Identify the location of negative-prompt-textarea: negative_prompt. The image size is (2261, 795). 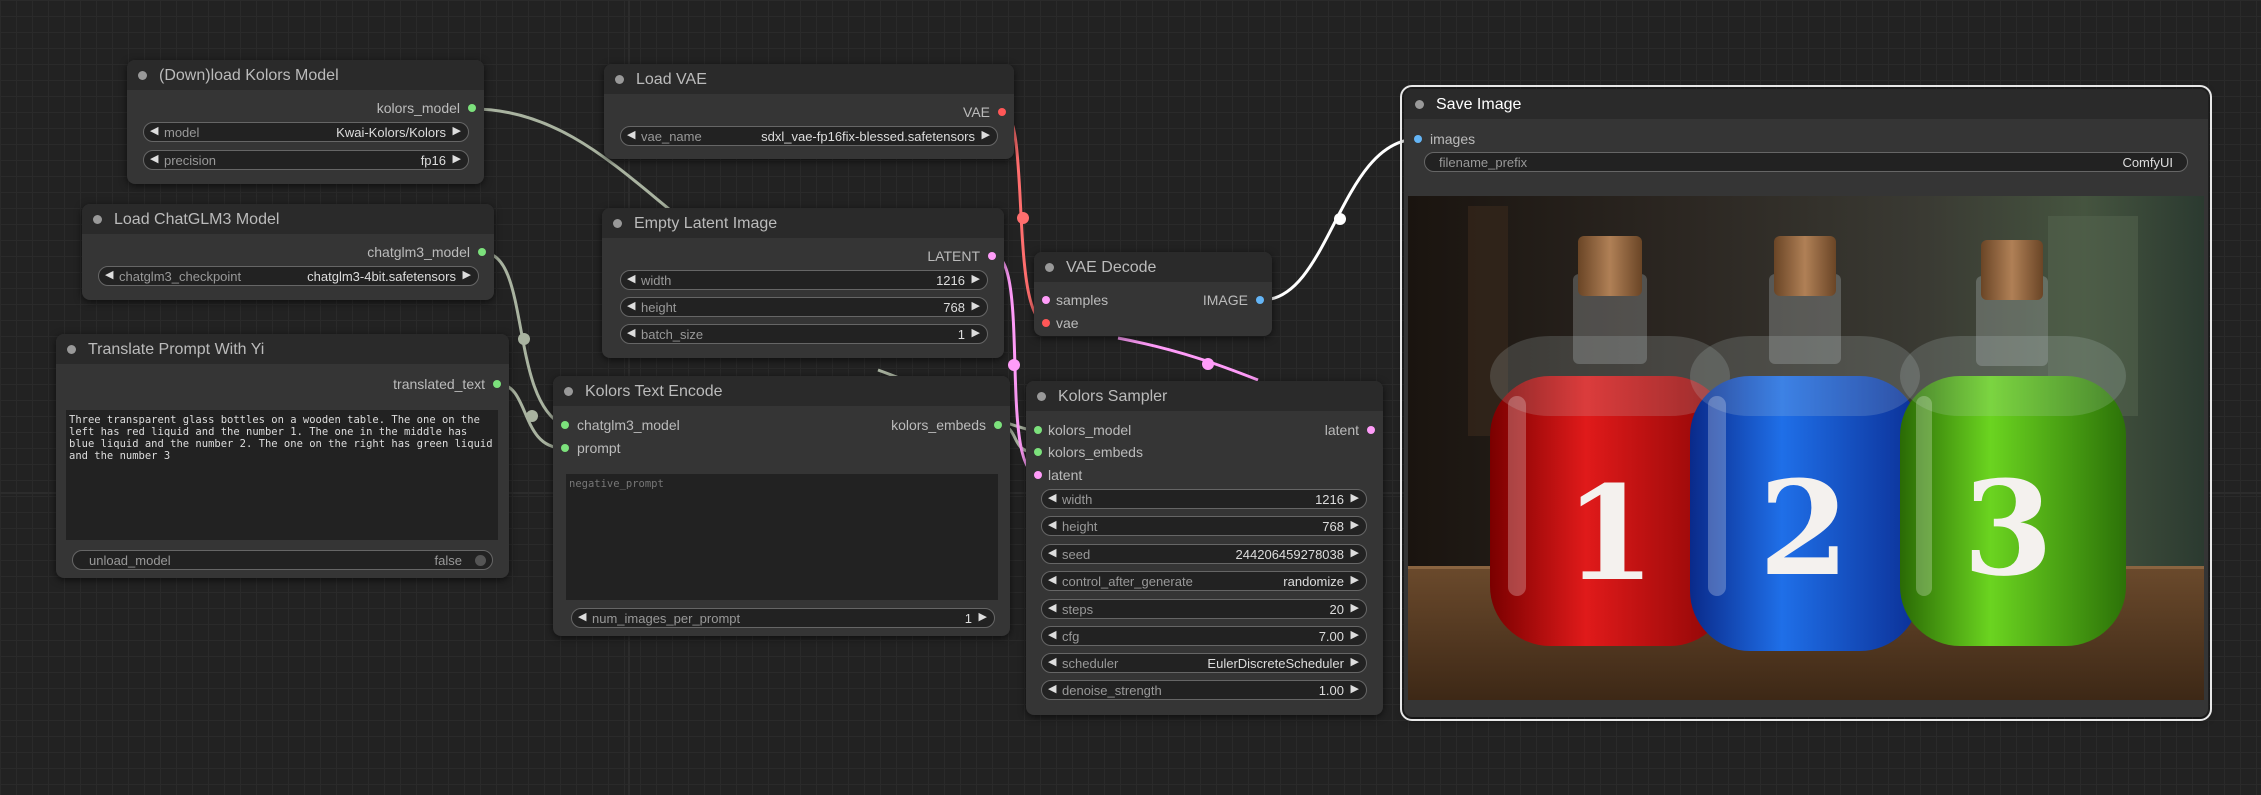
(782, 537).